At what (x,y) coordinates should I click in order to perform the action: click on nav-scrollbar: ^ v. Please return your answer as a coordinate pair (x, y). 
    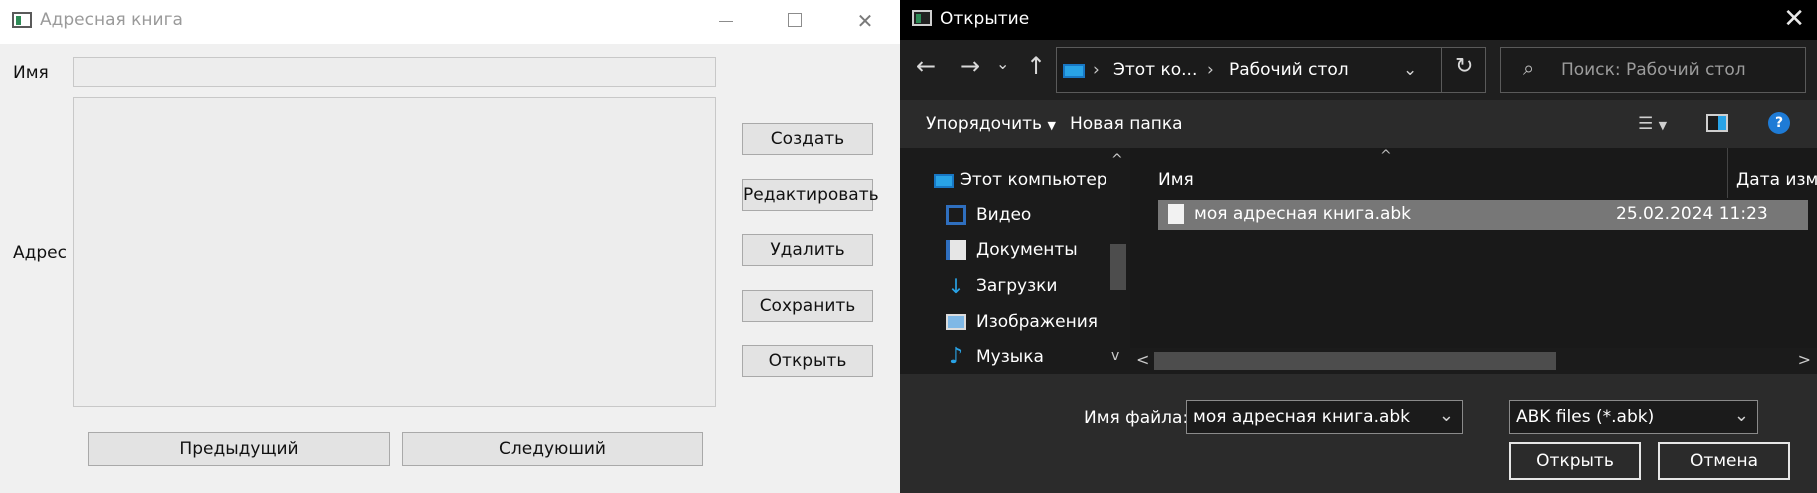
    Looking at the image, I should click on (1118, 261).